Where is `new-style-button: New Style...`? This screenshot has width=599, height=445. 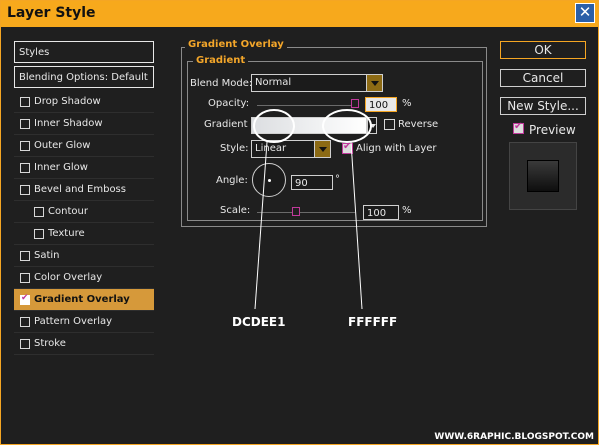
new-style-button: New Style... is located at coordinates (543, 106).